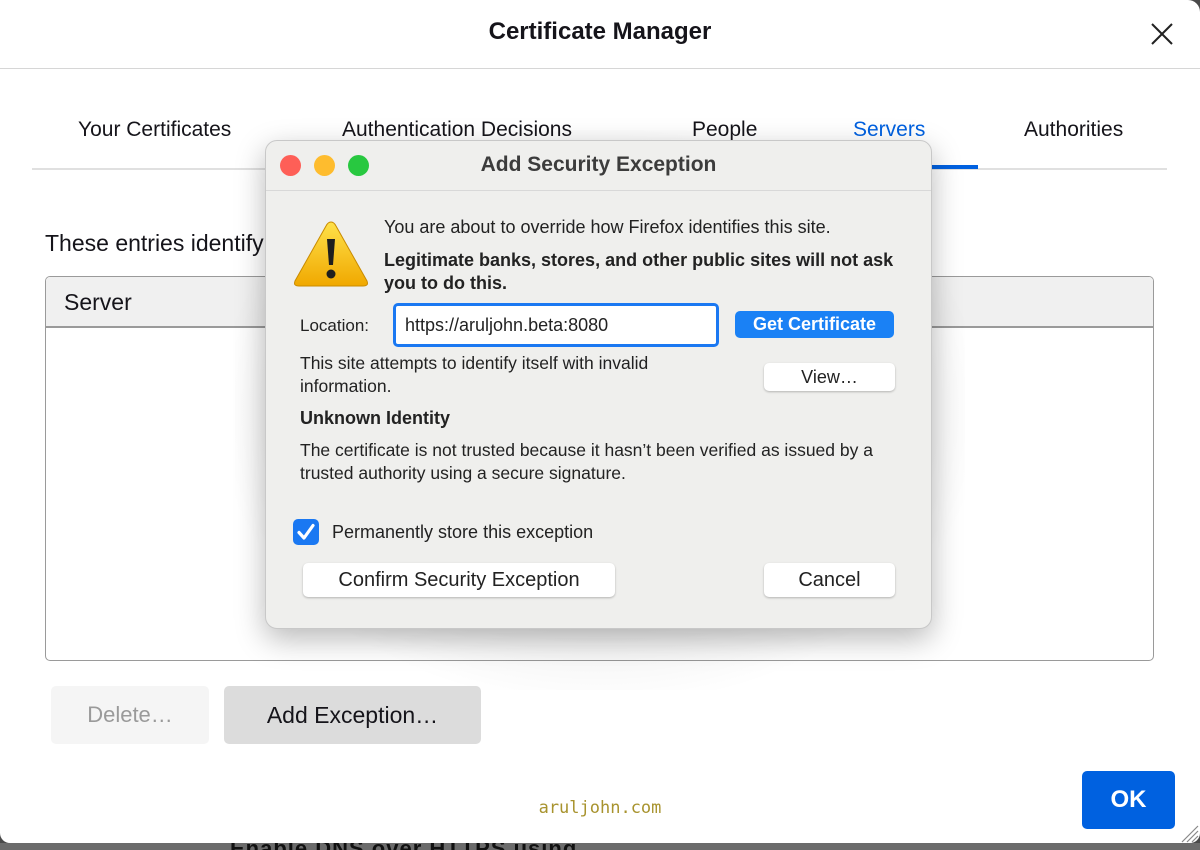 The image size is (1200, 850). Describe the element at coordinates (375, 418) in the screenshot. I see `identity-heading: Unknown Identity` at that location.